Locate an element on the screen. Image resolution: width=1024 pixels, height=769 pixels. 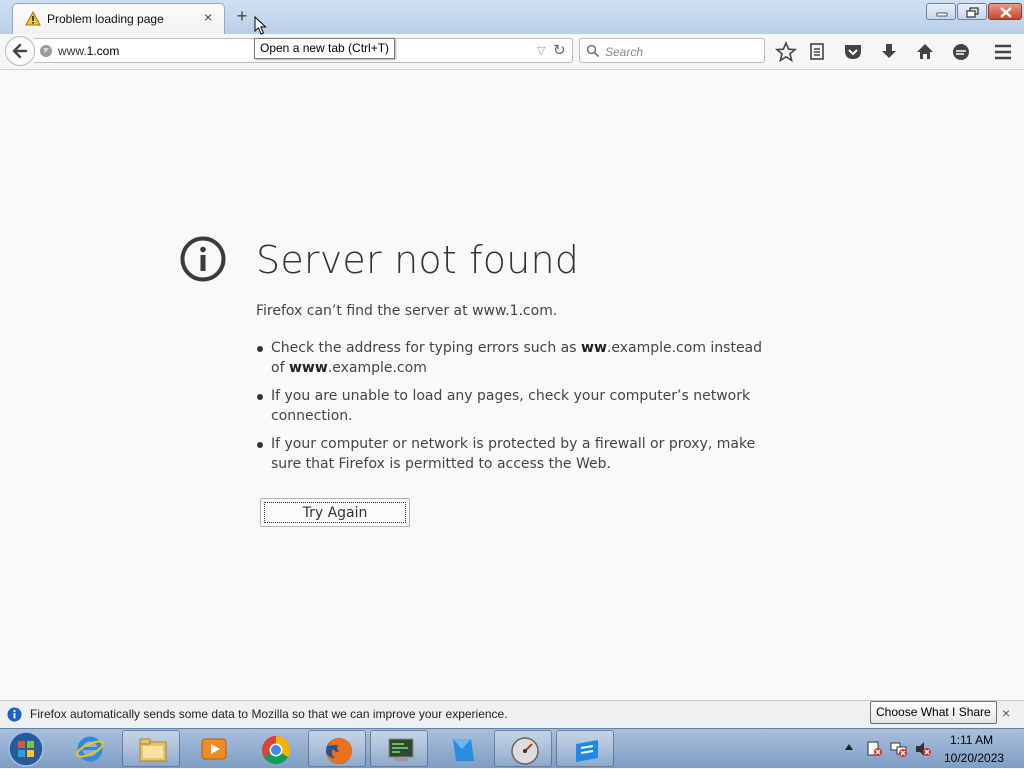
url-text: www.1.com is located at coordinates (89, 51).